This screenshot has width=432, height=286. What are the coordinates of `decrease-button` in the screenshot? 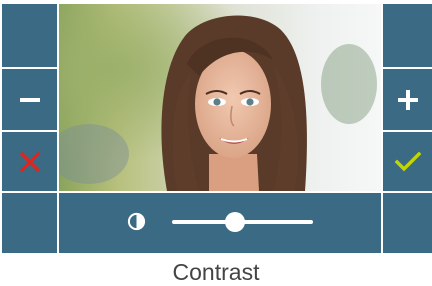 It's located at (29, 99).